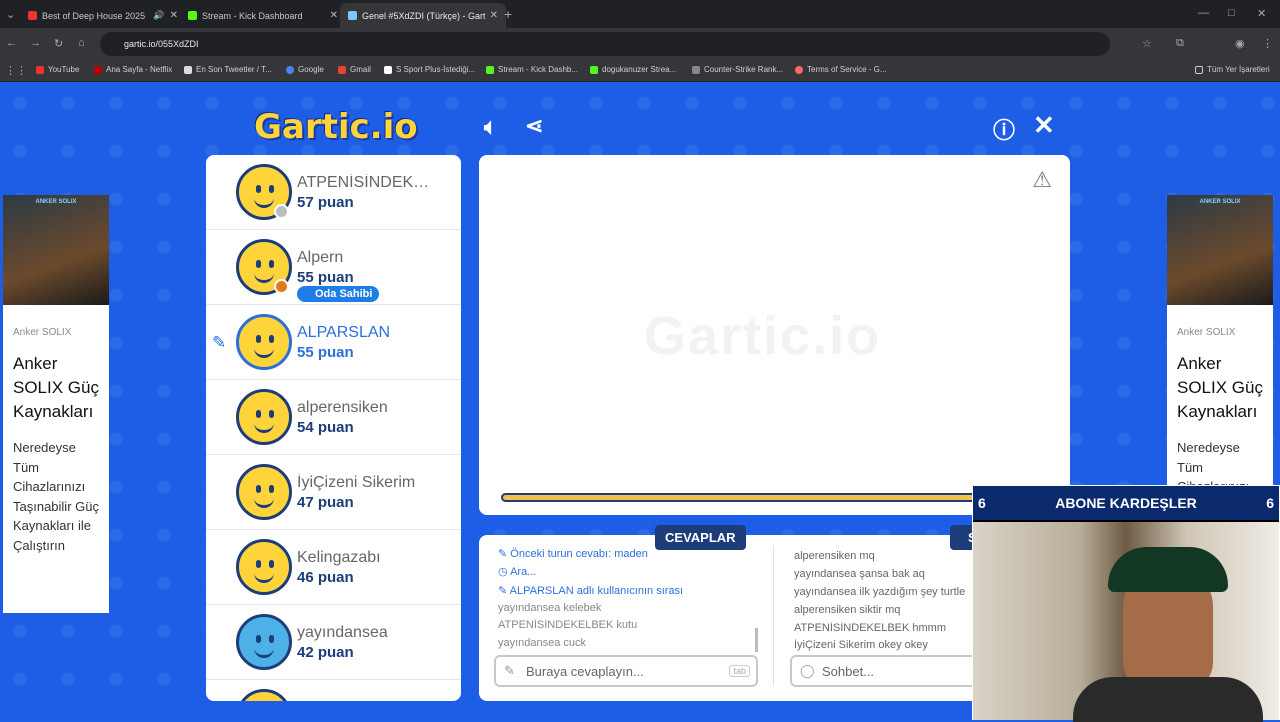 This screenshot has width=1280, height=722. Describe the element at coordinates (320, 257) in the screenshot. I see `player-name: Alpern` at that location.